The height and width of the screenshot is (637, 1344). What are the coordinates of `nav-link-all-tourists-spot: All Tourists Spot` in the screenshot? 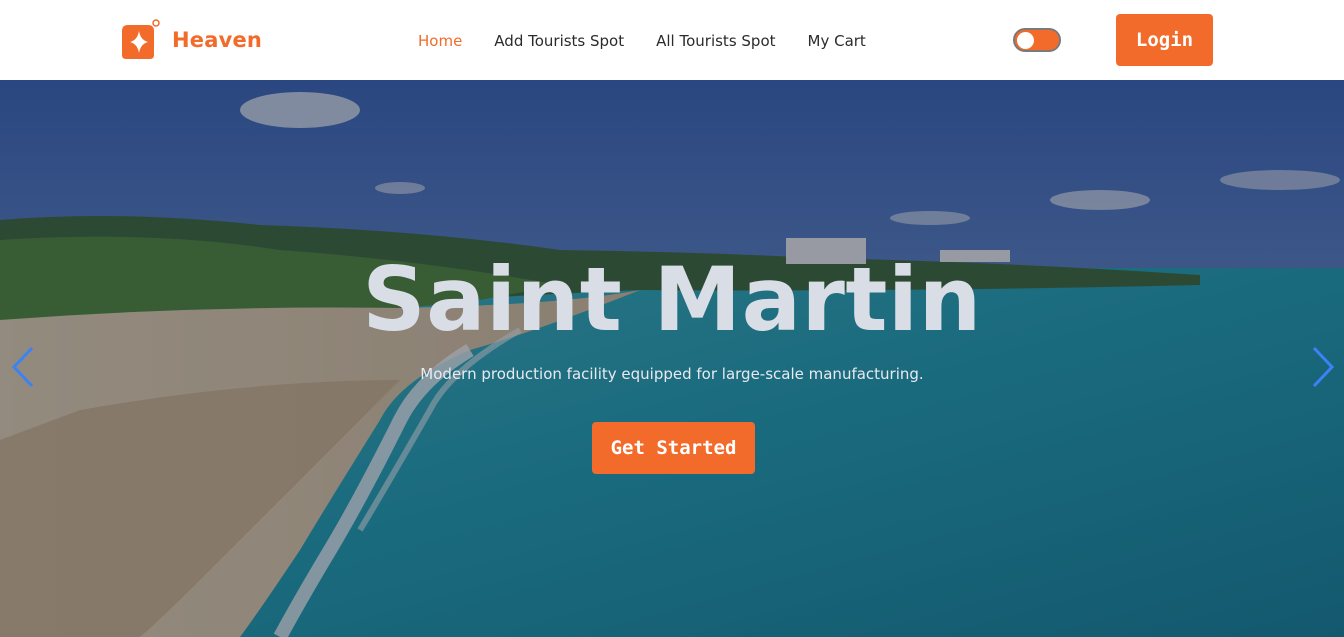 It's located at (715, 41).